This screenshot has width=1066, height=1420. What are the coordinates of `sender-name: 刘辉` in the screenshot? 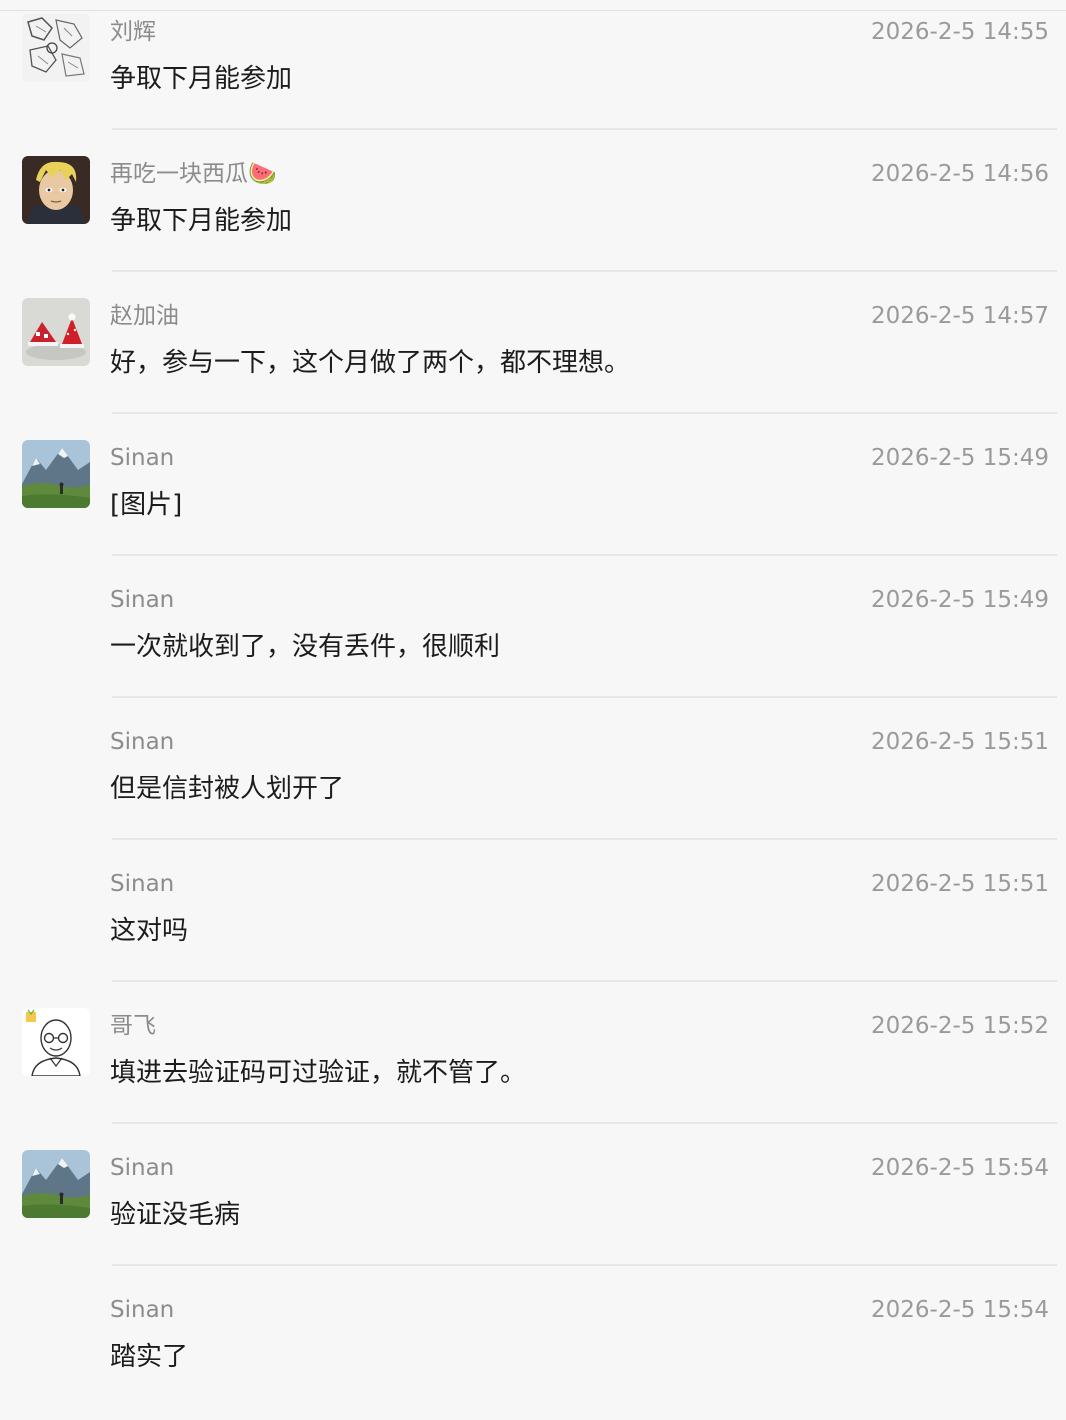 It's located at (133, 32).